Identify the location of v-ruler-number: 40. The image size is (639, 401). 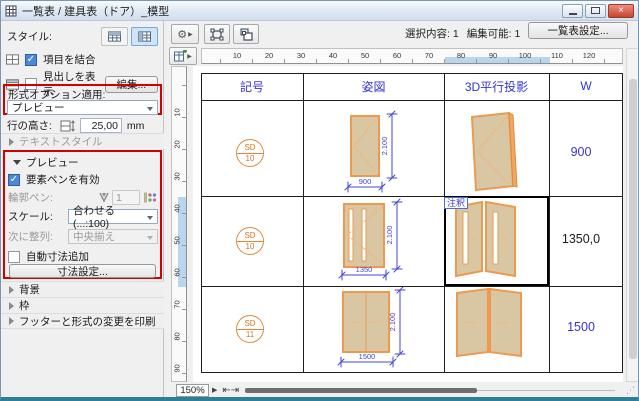
(177, 208).